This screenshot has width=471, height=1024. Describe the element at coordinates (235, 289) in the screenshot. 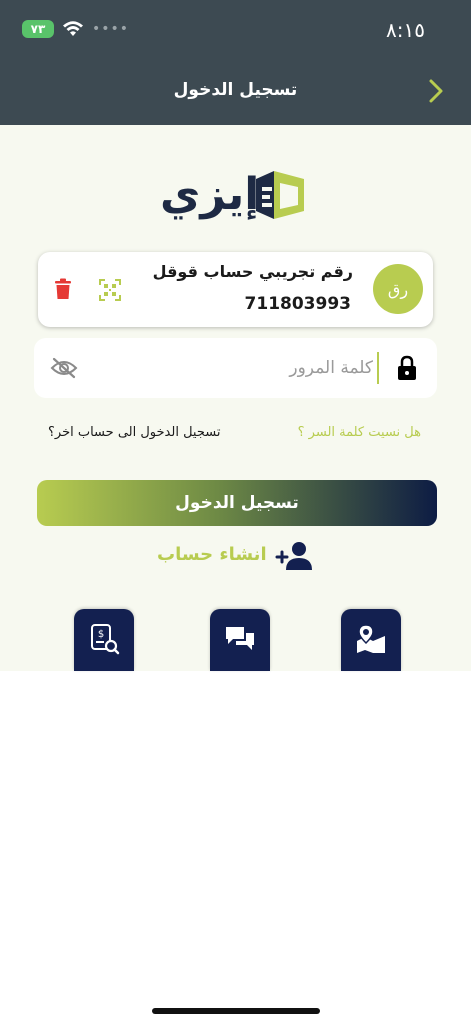

I see `saved-account-card: رق رقم تجريبي حساب قوقل 711803993` at that location.